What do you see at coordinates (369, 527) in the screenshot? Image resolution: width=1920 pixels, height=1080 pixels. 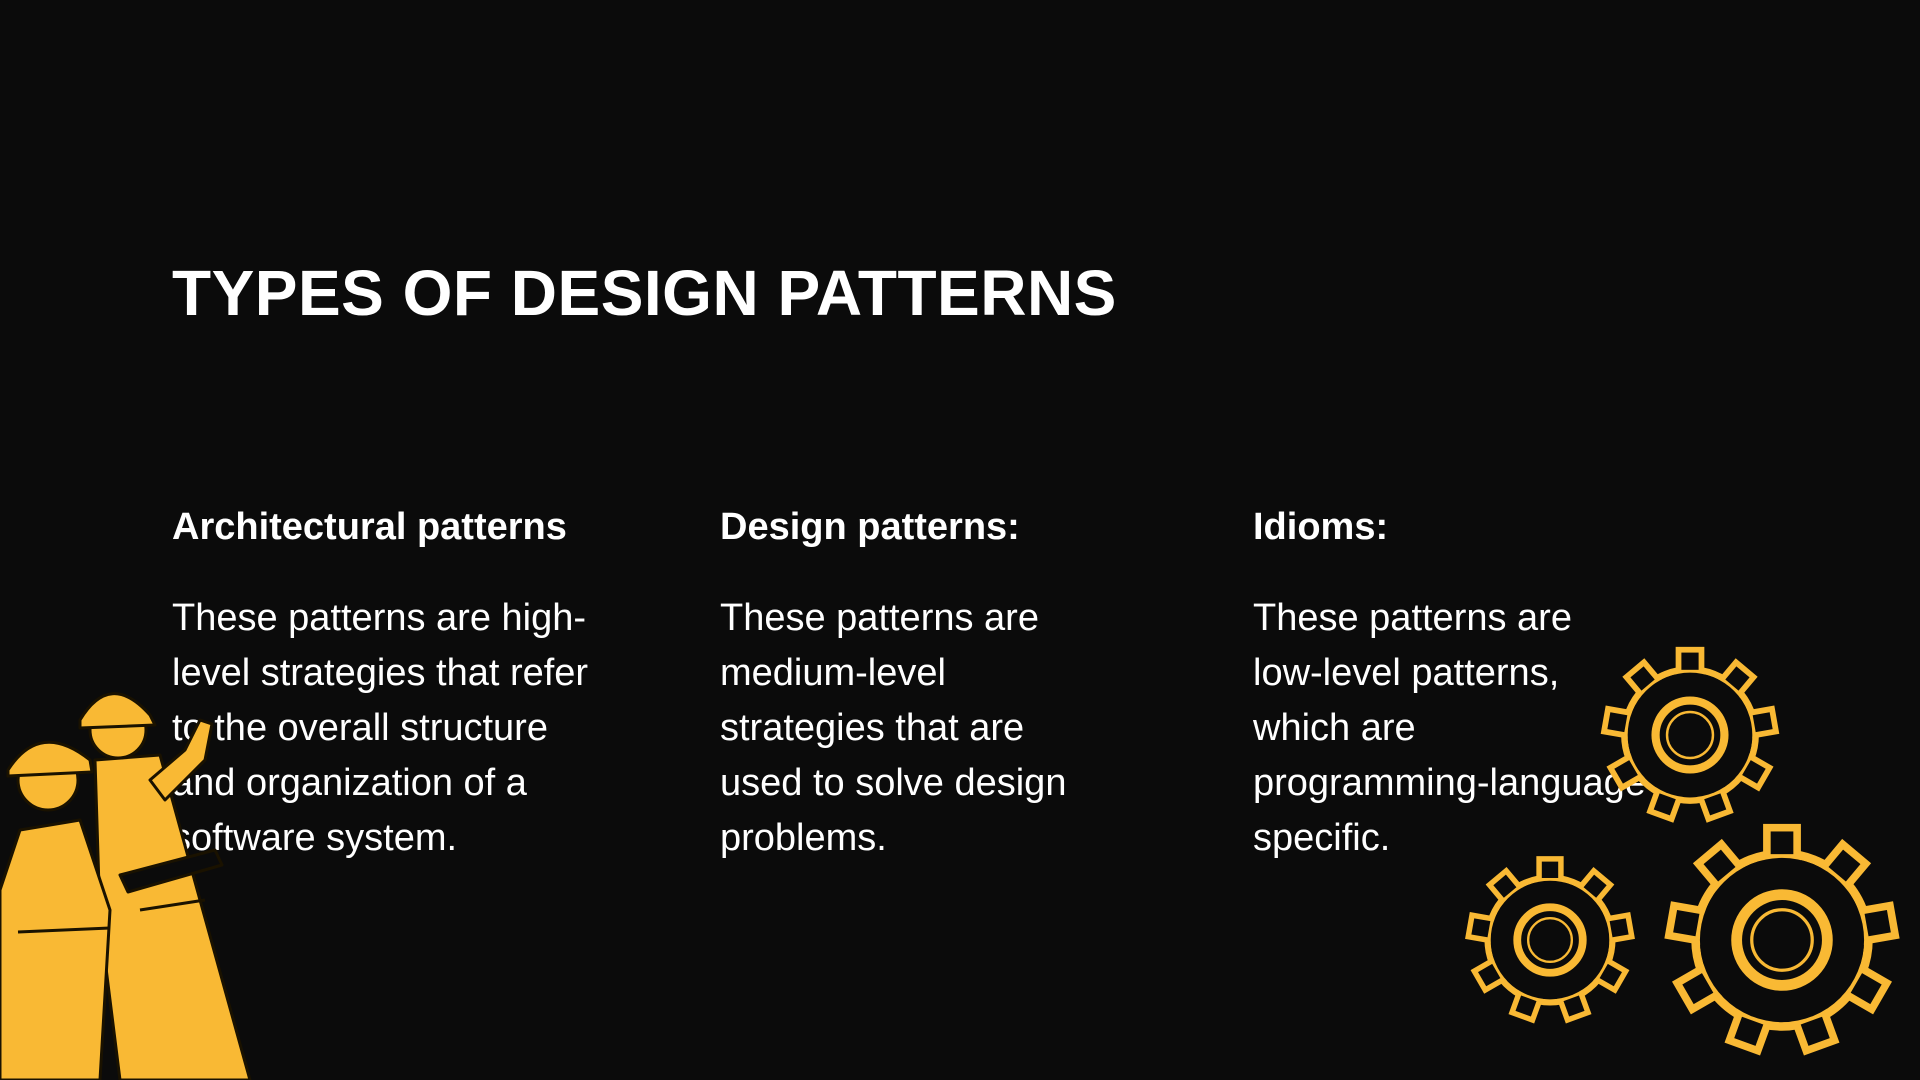 I see `column-heading: Architectural patterns` at bounding box center [369, 527].